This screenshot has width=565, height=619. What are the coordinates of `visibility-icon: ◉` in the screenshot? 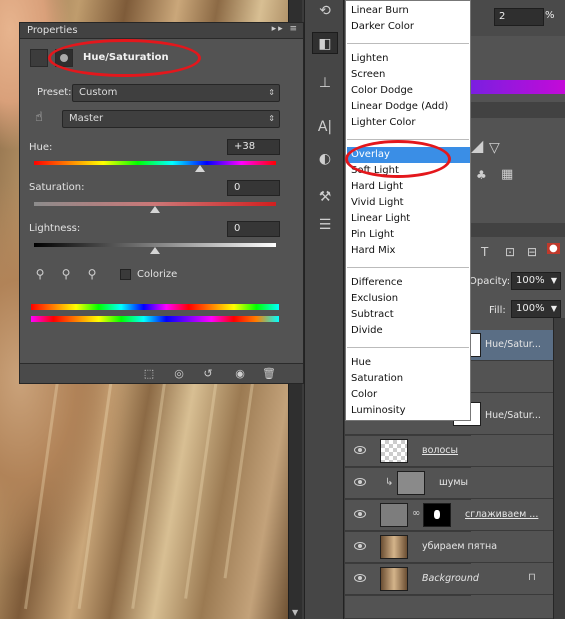 It's located at (240, 374).